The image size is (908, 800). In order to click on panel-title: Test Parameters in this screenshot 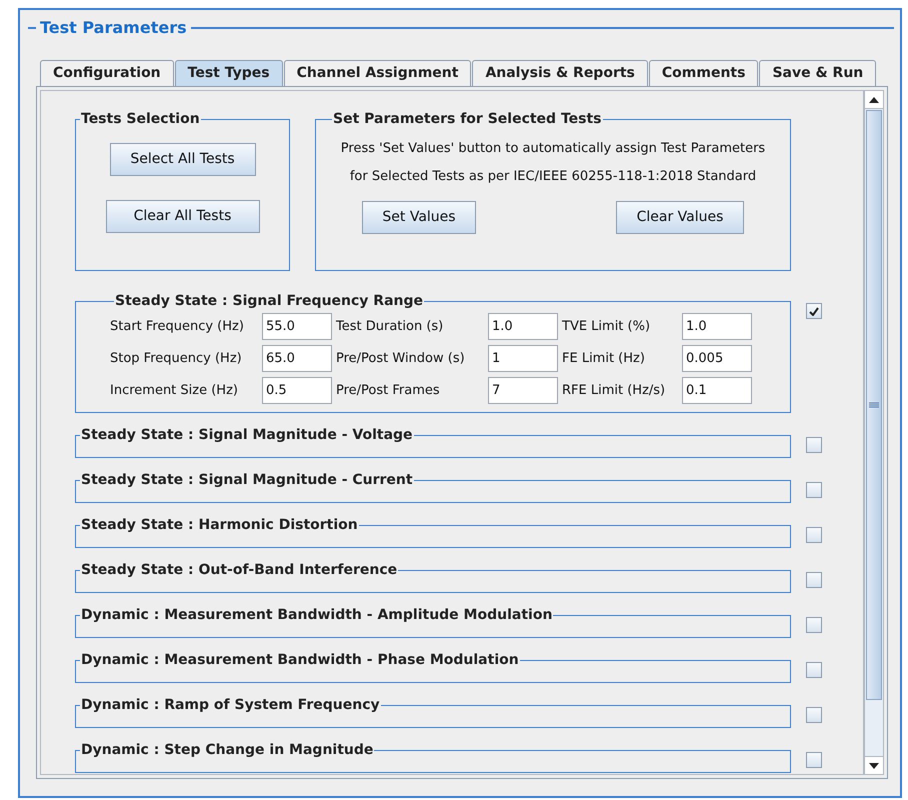, I will do `click(113, 28)`.